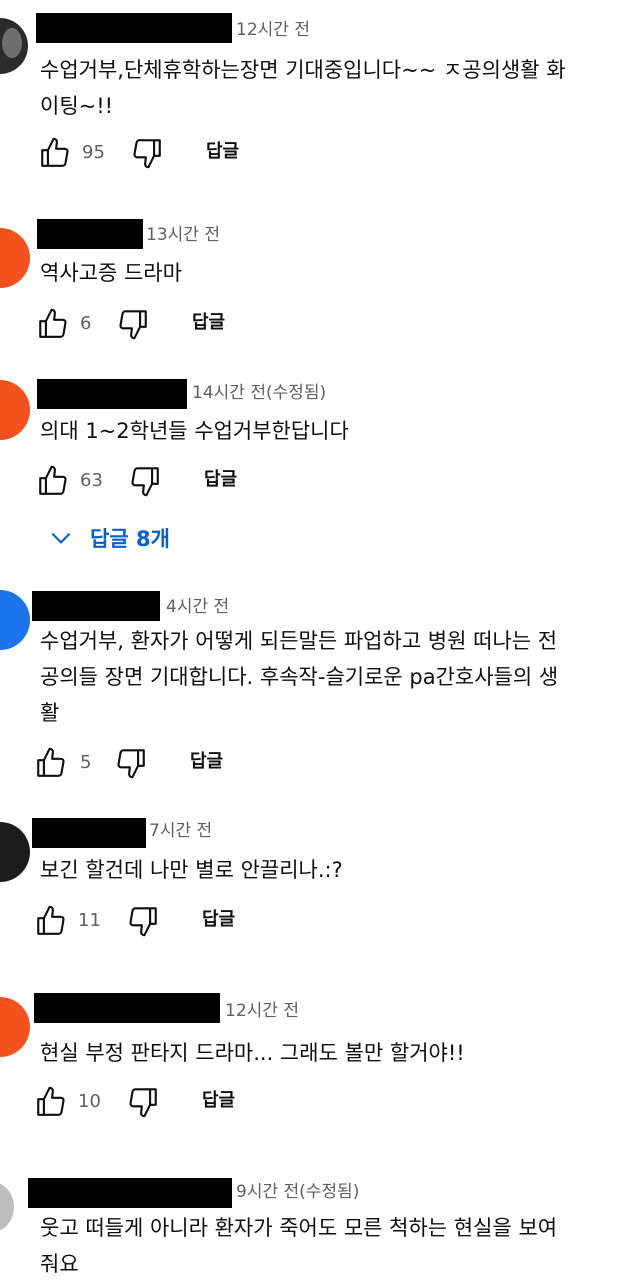 Image resolution: width=640 pixels, height=1282 pixels. Describe the element at coordinates (191, 870) in the screenshot. I see `comment-text: 보긴 할건데 나만 별로 안끌리나.:?` at that location.